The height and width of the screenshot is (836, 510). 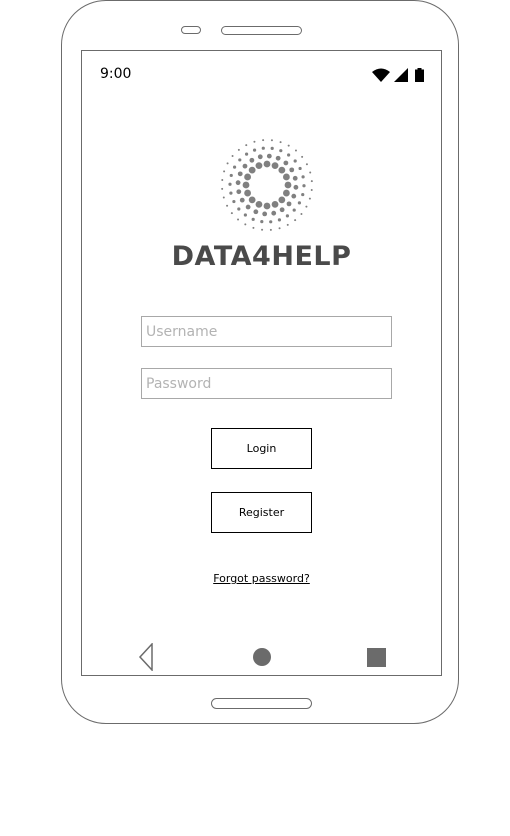 I want to click on password-input, so click(x=266, y=383).